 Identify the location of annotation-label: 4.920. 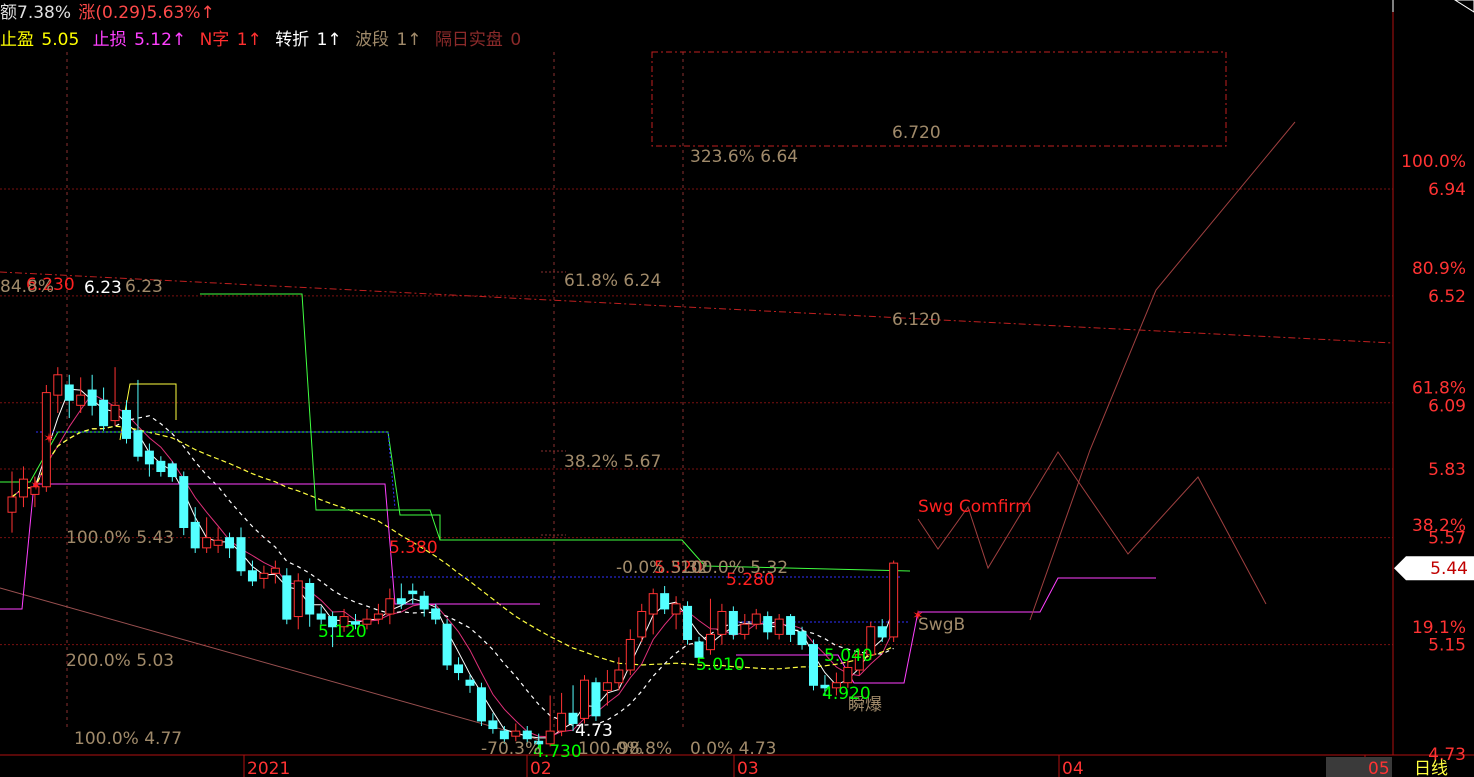
(846, 694).